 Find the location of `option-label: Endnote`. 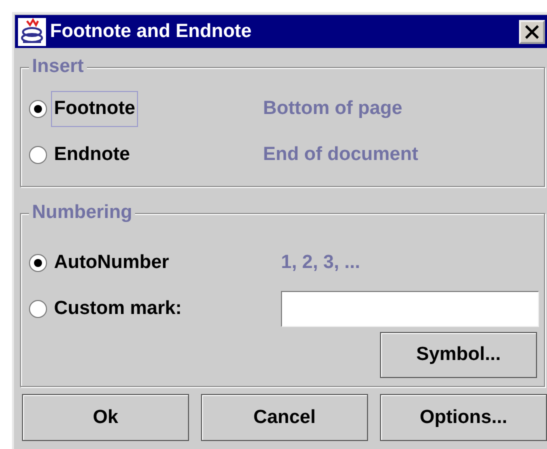

option-label: Endnote is located at coordinates (92, 155).